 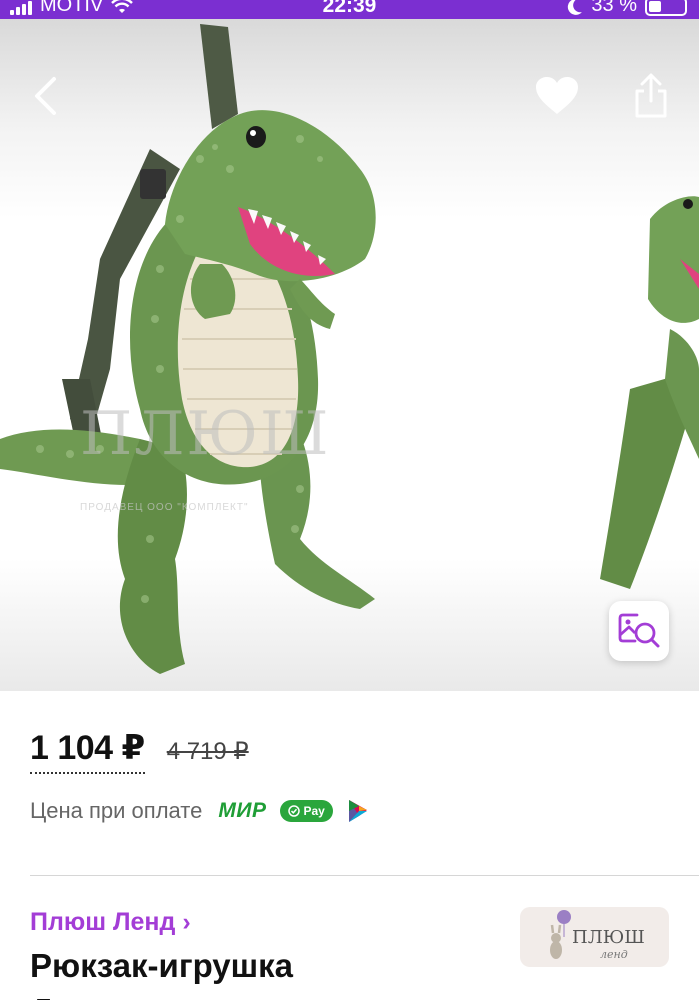 What do you see at coordinates (242, 810) in the screenshot?
I see `mir-logo: МИР` at bounding box center [242, 810].